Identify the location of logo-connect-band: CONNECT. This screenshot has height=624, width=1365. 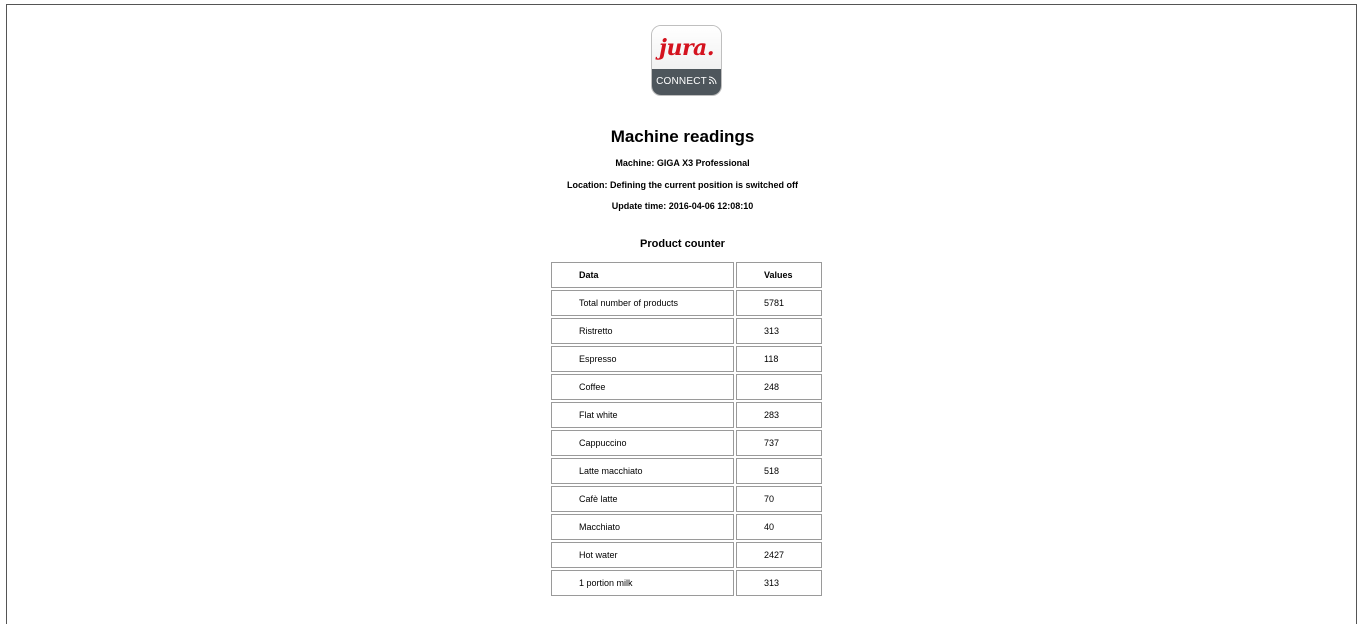
(686, 82).